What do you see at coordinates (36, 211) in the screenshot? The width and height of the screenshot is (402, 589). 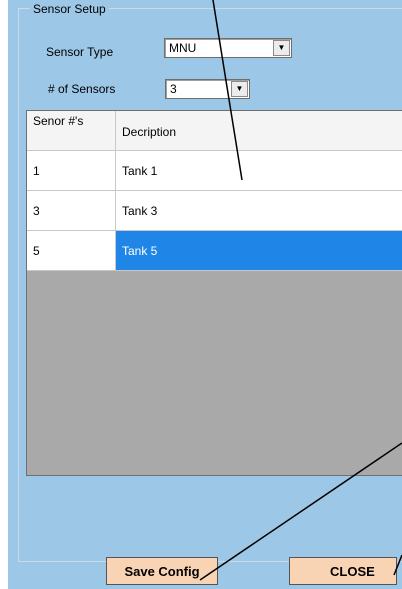 I see `sensor-number: 3` at bounding box center [36, 211].